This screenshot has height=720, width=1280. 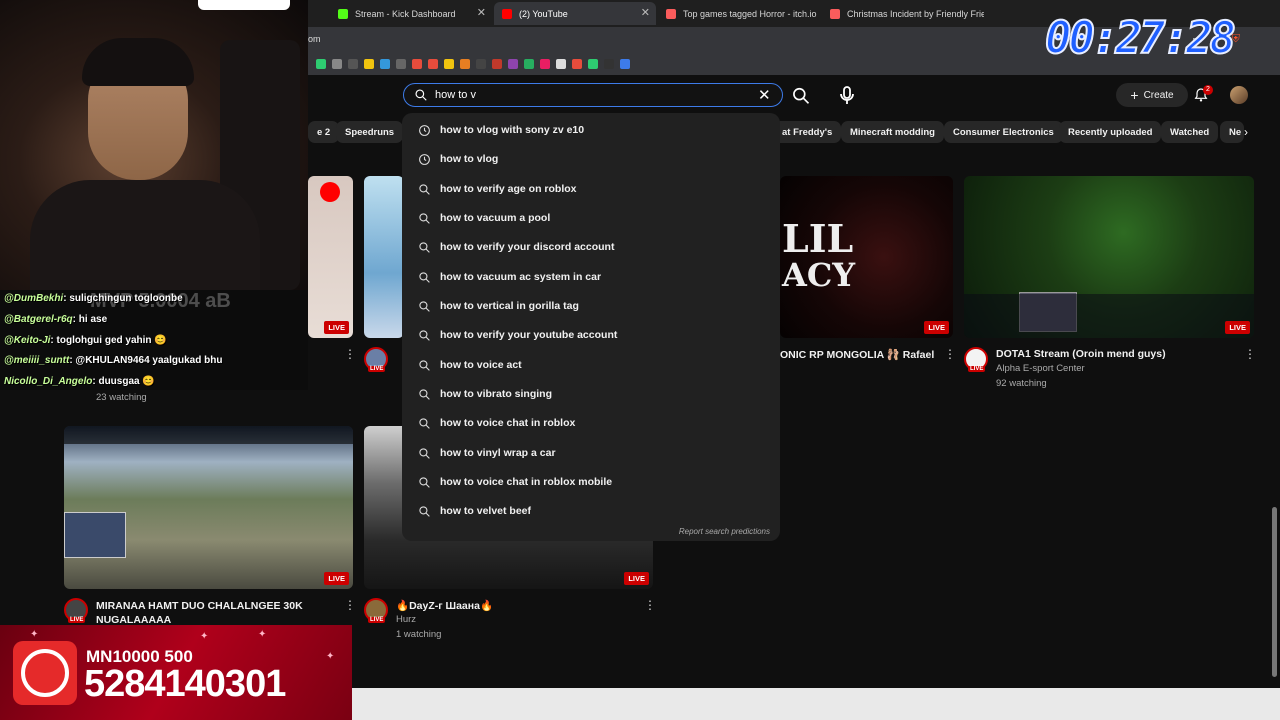 I want to click on video-thumbnail, so click(x=384, y=257).